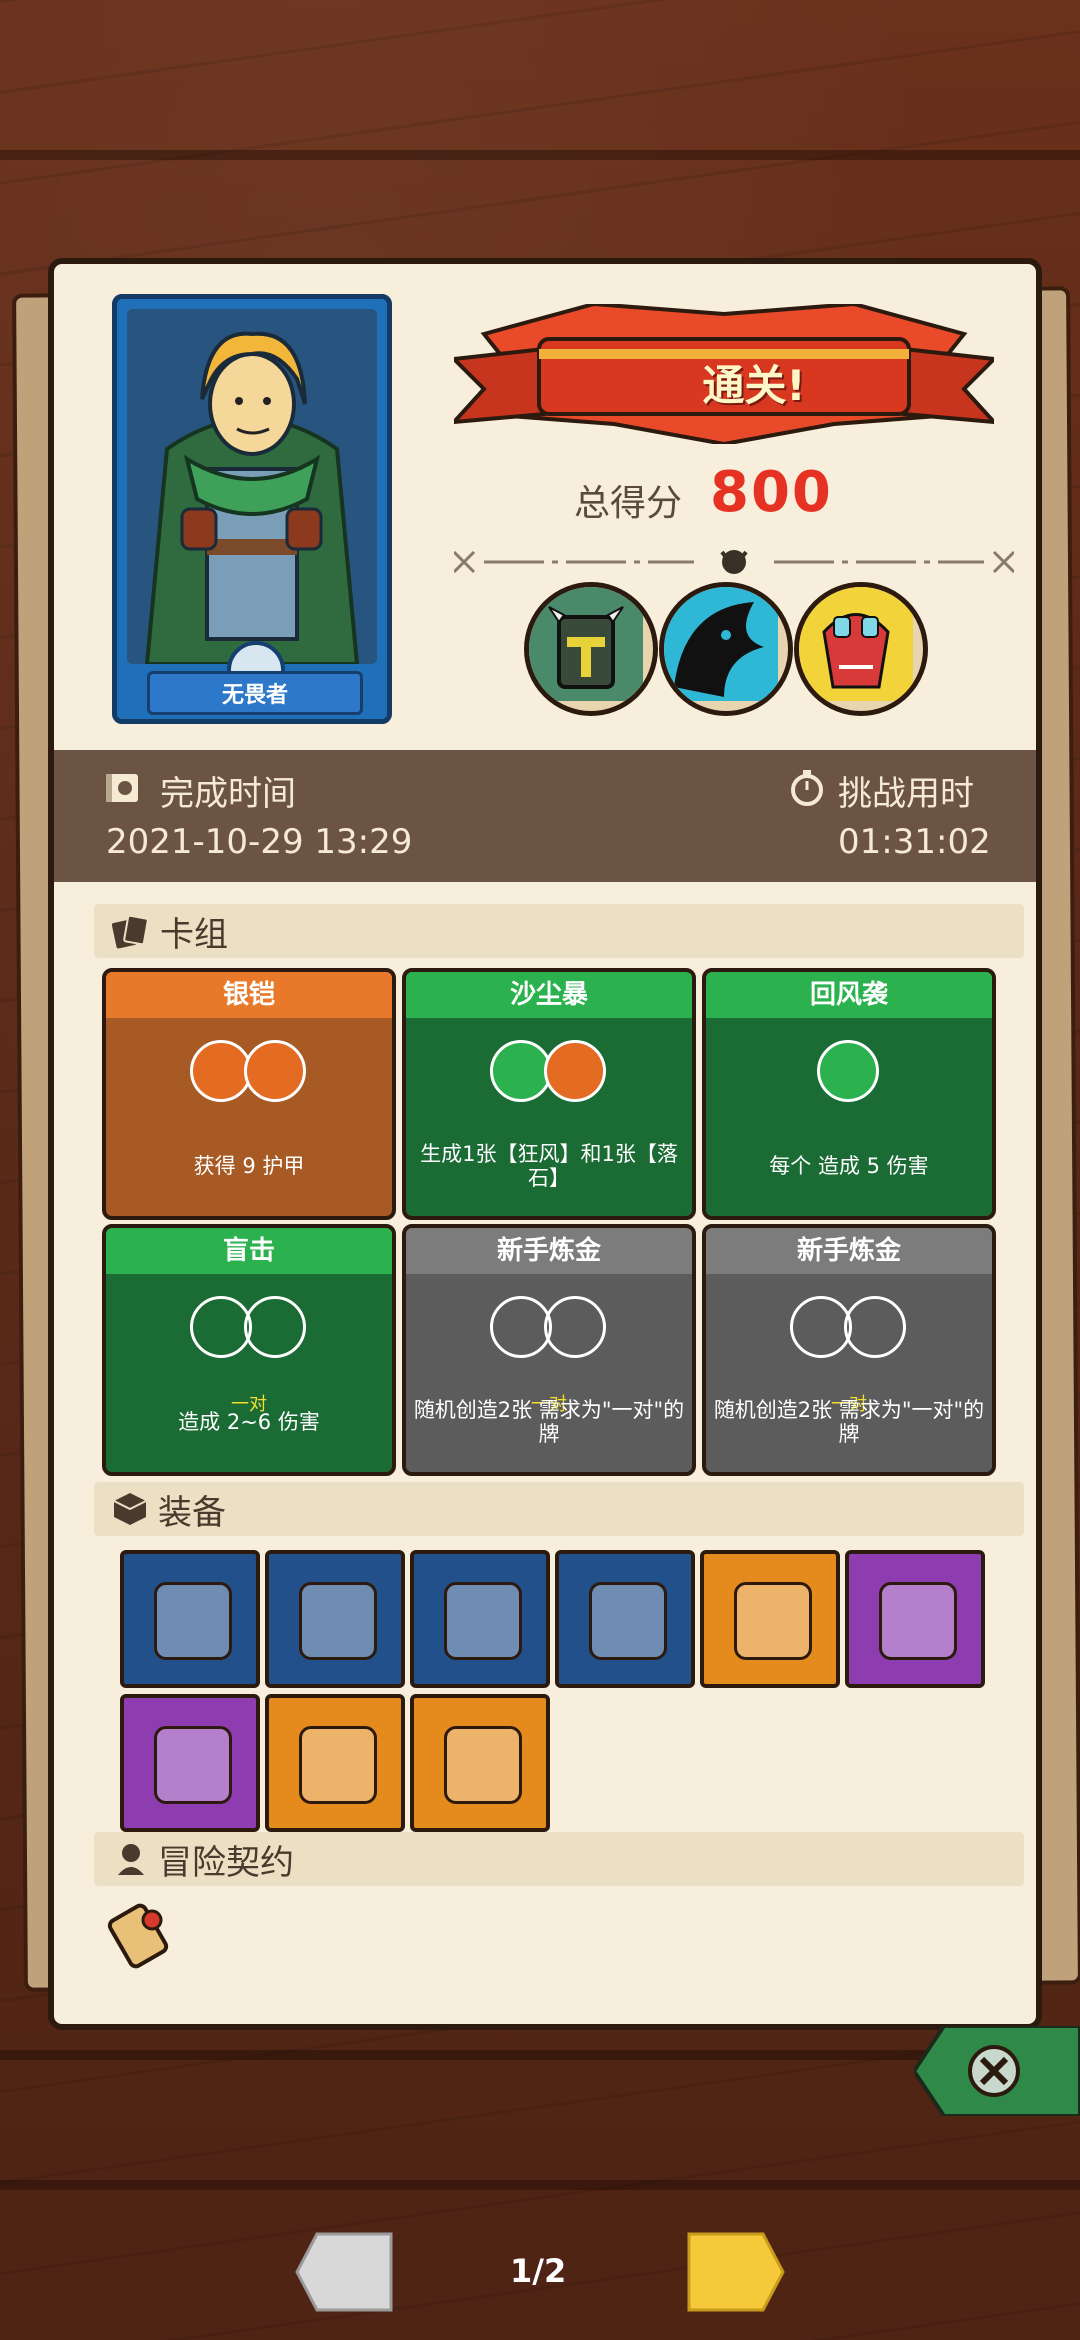 Image resolution: width=1080 pixels, height=2340 pixels. What do you see at coordinates (997, 2071) in the screenshot?
I see `close-button` at bounding box center [997, 2071].